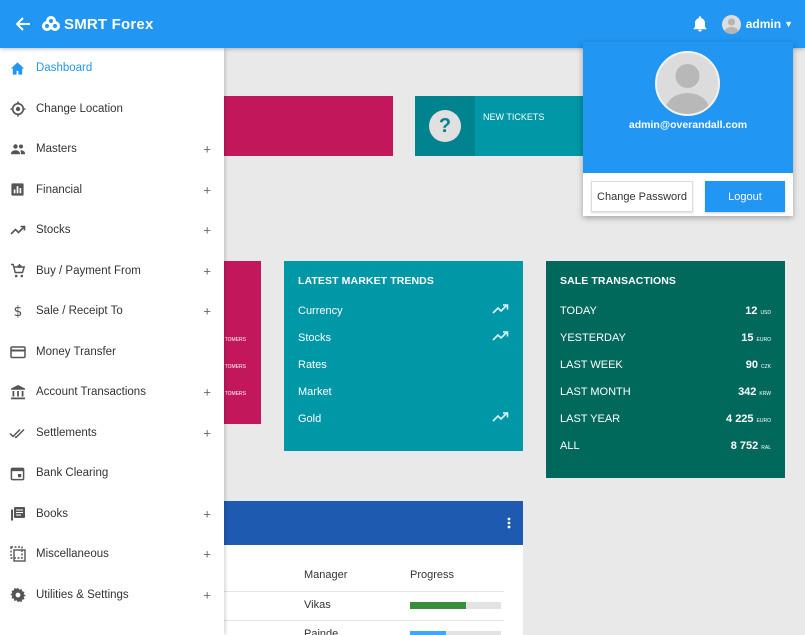 The height and width of the screenshot is (635, 805). Describe the element at coordinates (112, 190) in the screenshot. I see `sidebar-item-financial: Financial +` at that location.